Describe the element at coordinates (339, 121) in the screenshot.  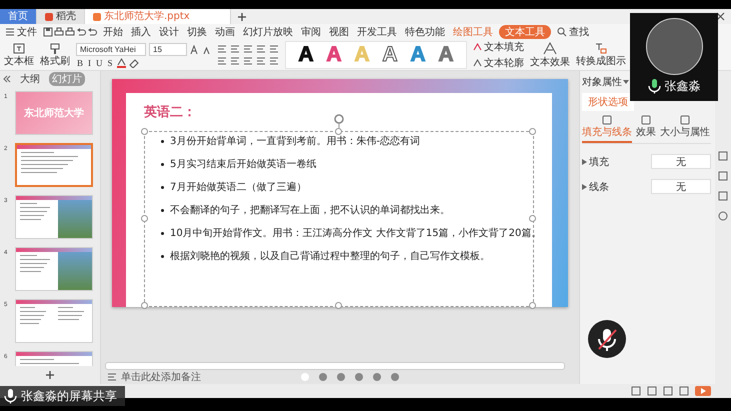
I see `rotate-handle-icon` at that location.